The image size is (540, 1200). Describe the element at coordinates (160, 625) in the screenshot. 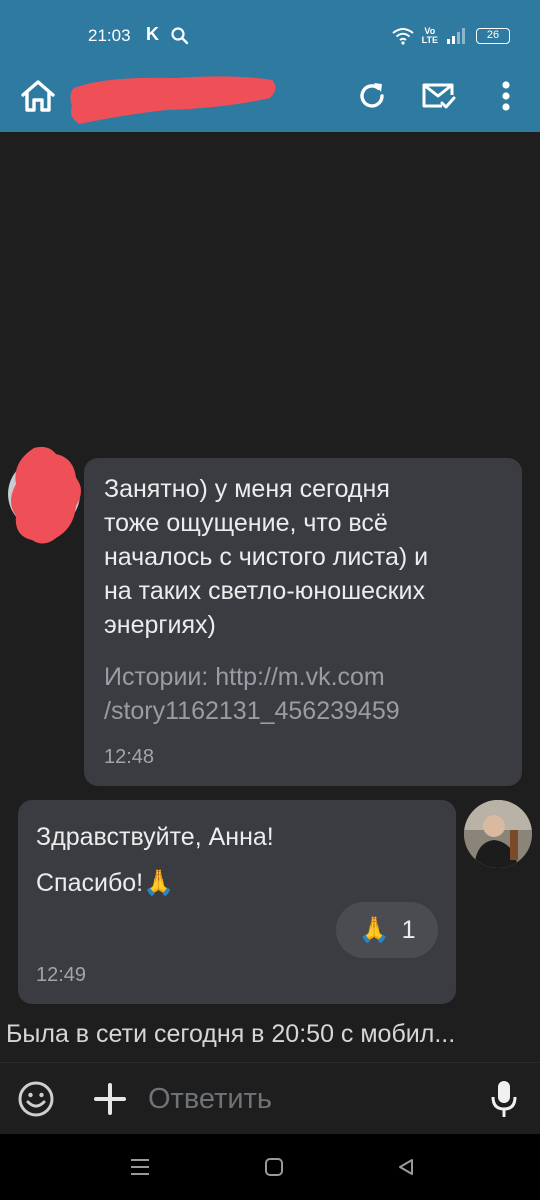

I see `message-line: энергиях)` at that location.